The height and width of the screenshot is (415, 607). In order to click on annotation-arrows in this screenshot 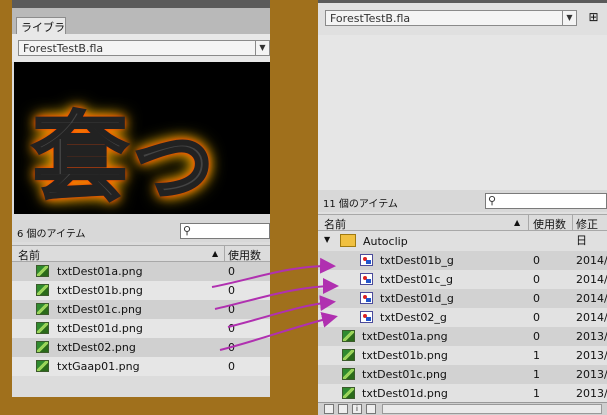, I will do `click(275, 304)`.